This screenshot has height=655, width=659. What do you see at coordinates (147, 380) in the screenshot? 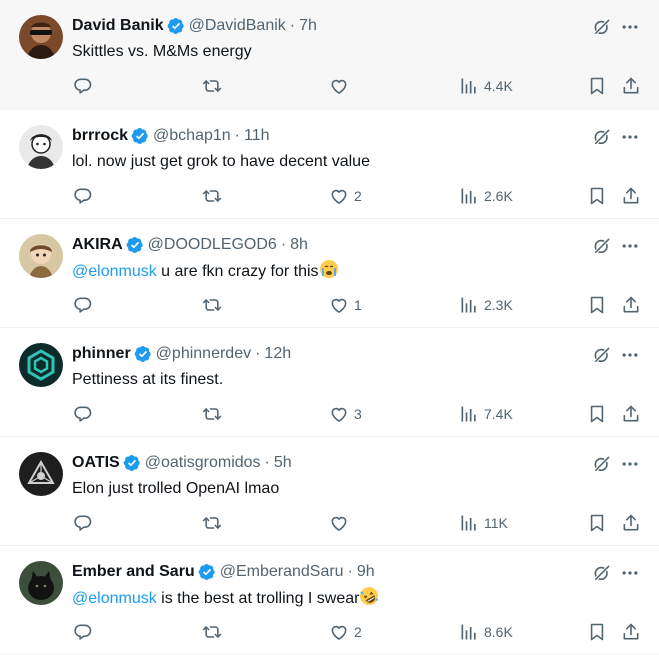
I see `tweet-text: Pettiness at its finest.` at bounding box center [147, 380].